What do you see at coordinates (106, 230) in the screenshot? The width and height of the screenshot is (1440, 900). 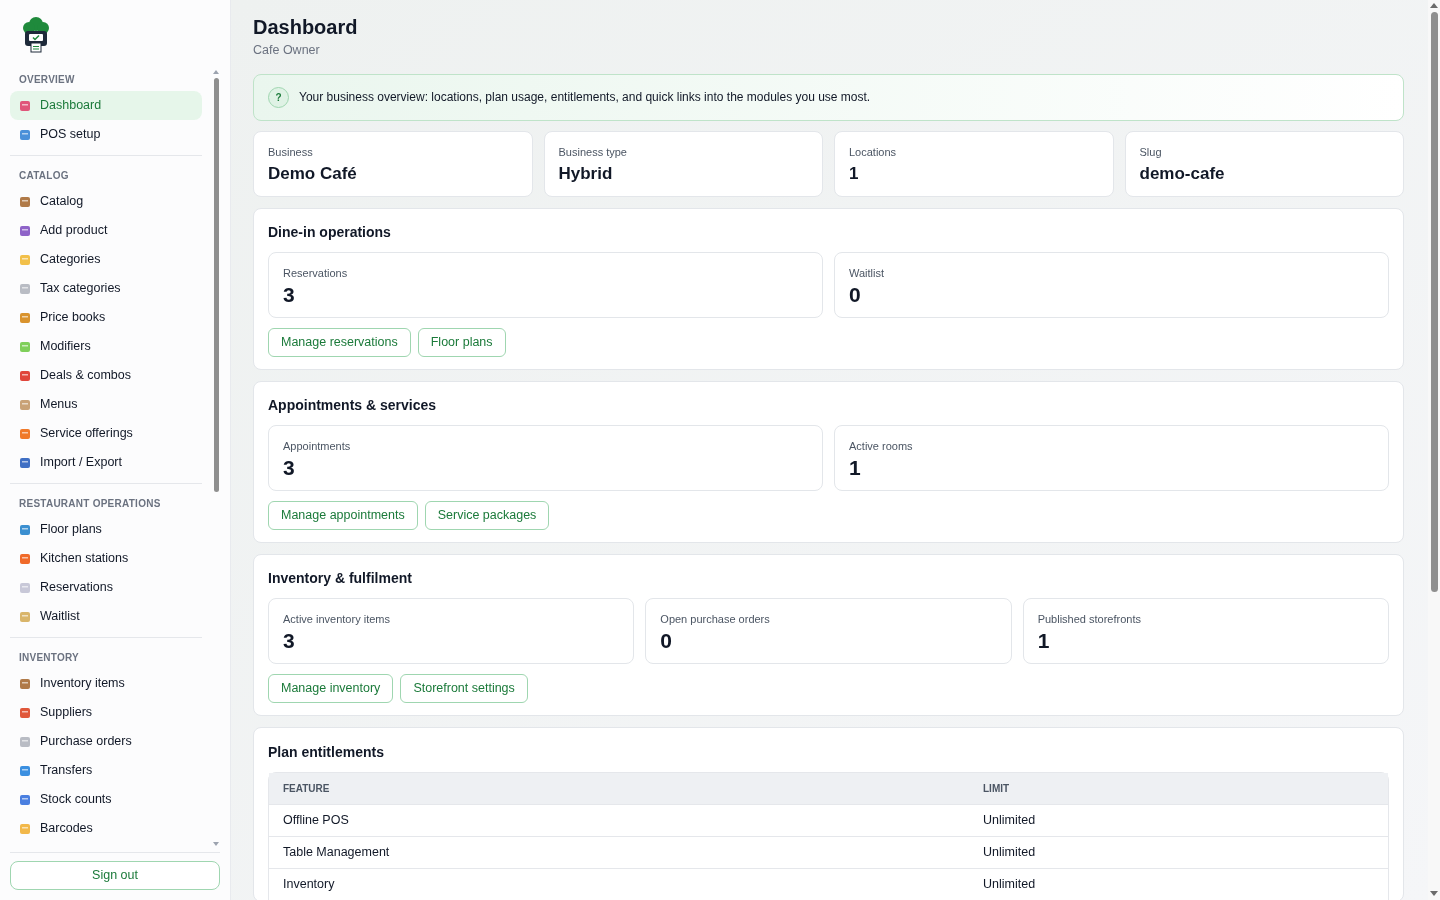 I see `menu-item: Add product` at bounding box center [106, 230].